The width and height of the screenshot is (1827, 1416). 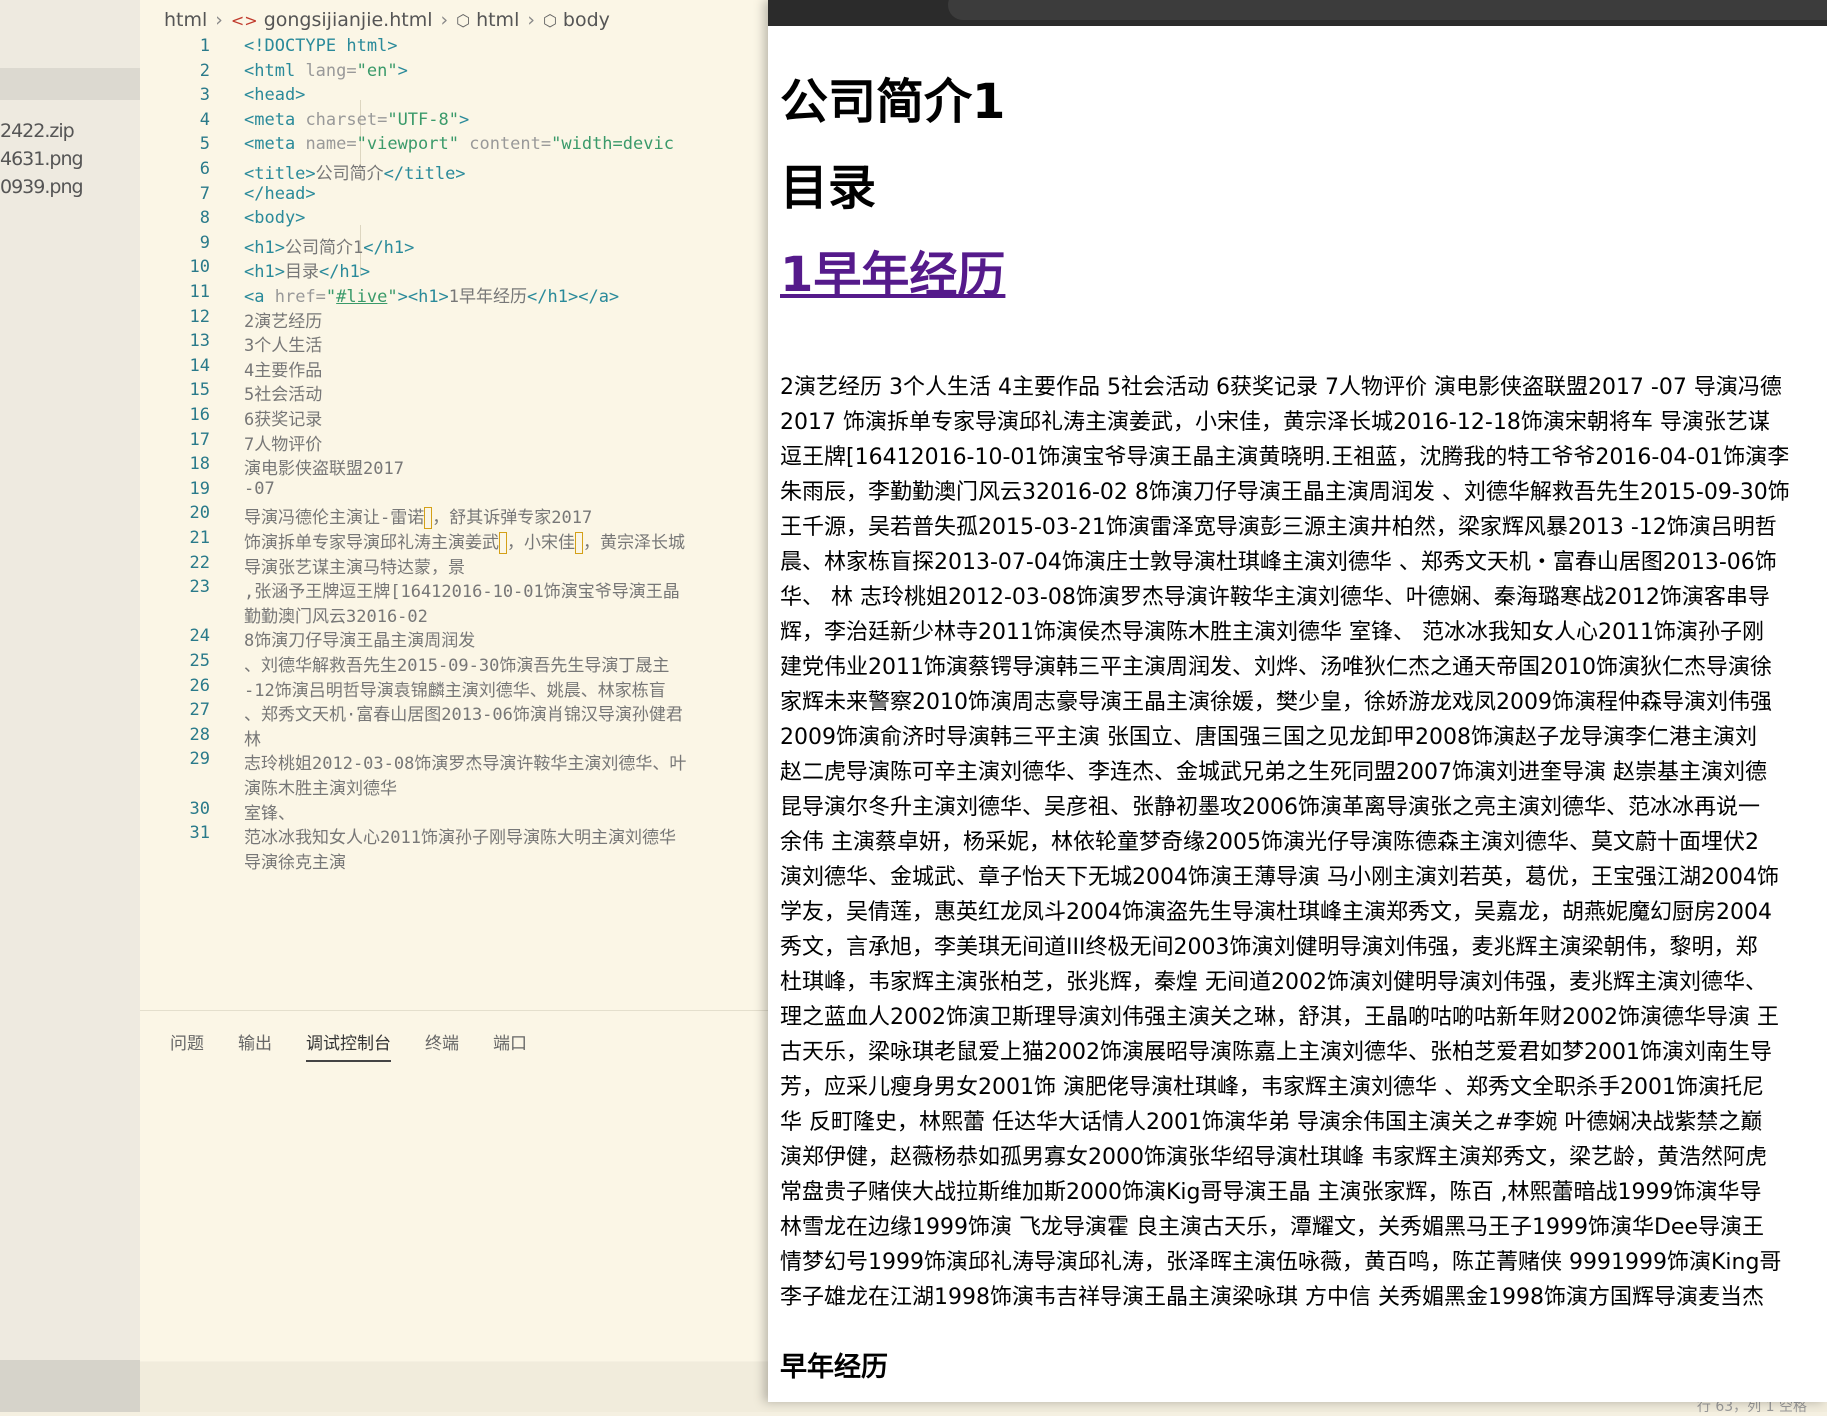 I want to click on code-line: <h1>目录</h1>, so click(x=307, y=269).